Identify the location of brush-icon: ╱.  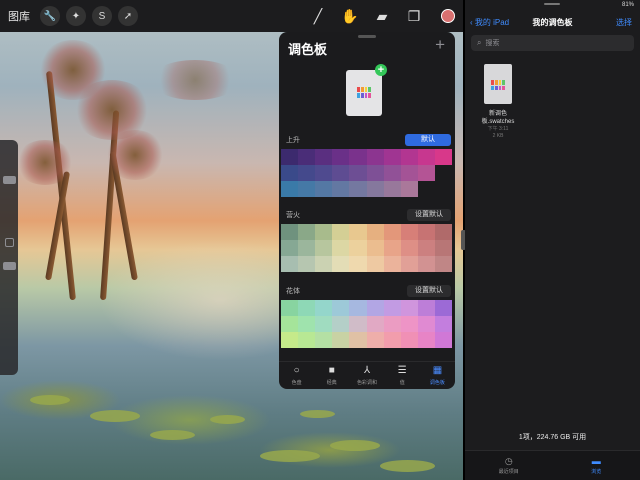
(318, 16).